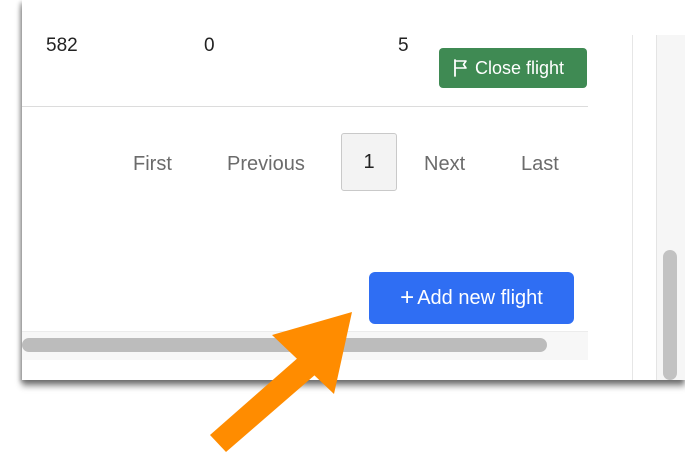 Image resolution: width=685 pixels, height=452 pixels. I want to click on pagination-current-page: 1, so click(369, 162).